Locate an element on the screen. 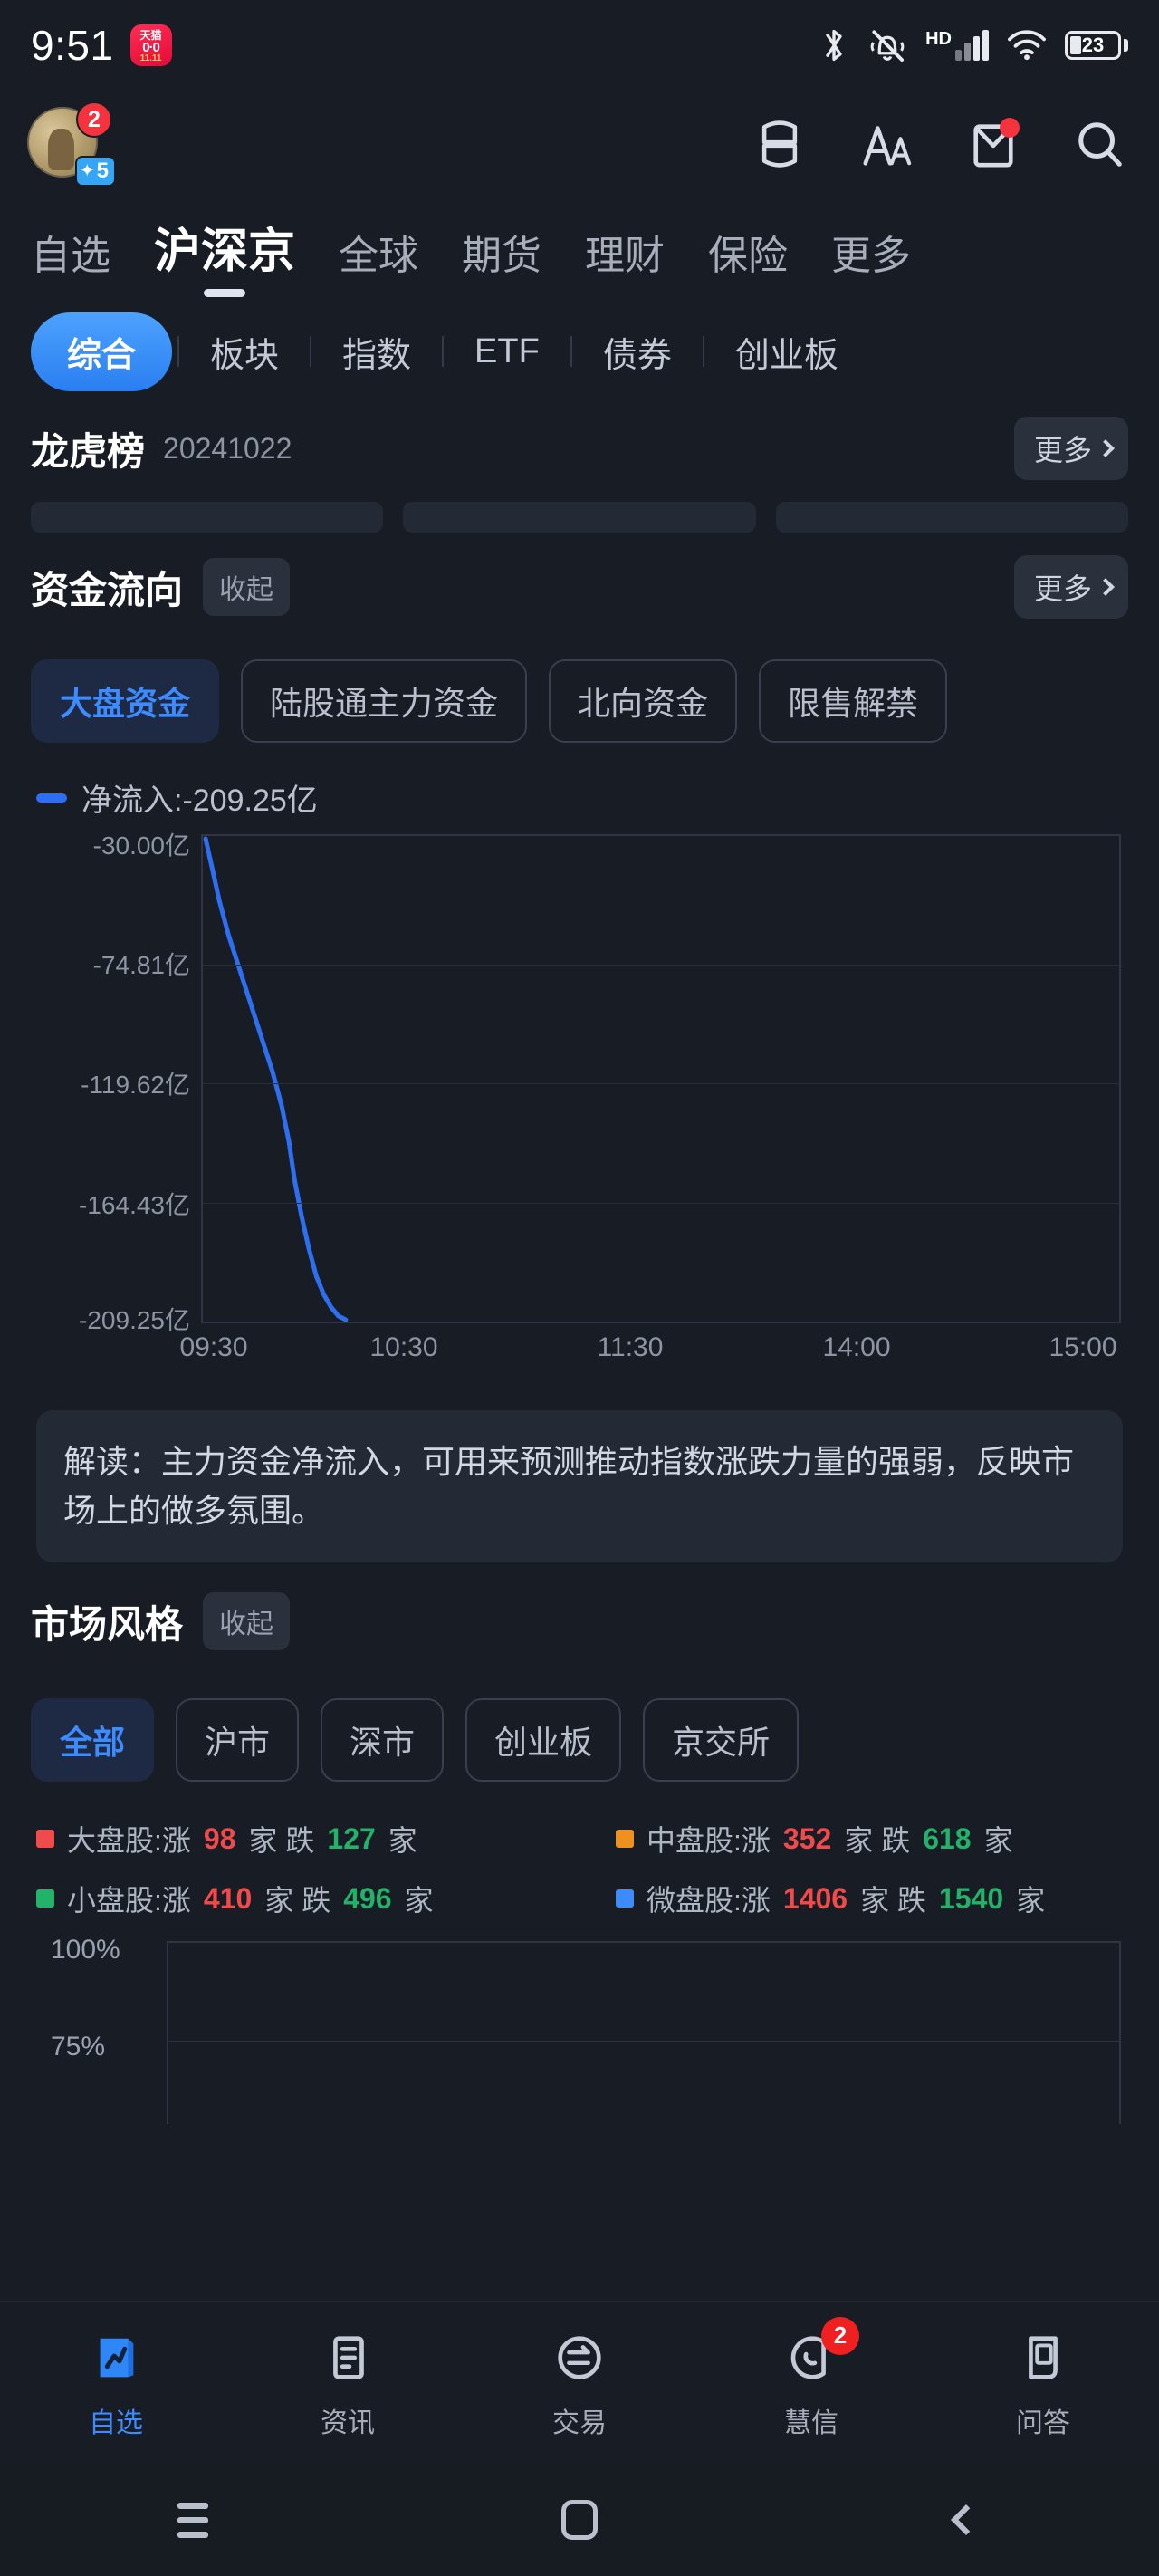  chart-line-series is located at coordinates (661, 1079).